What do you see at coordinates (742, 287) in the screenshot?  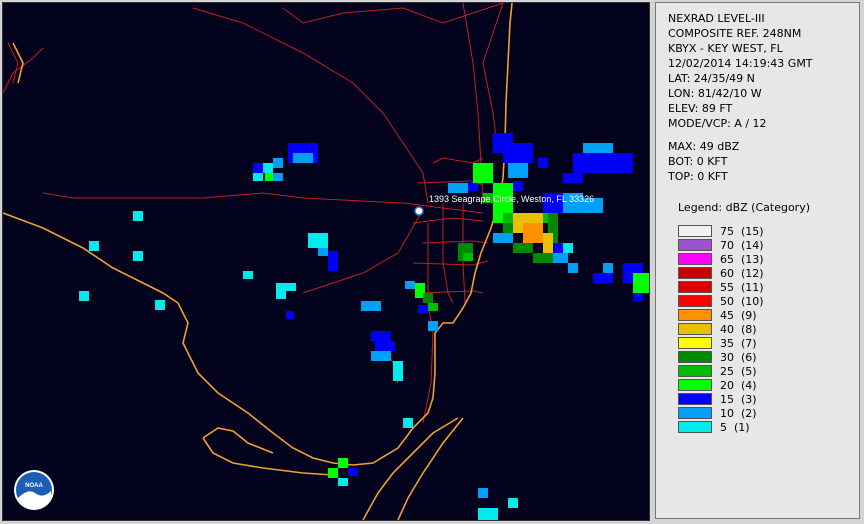 I see `legend-label: 55 (11)` at bounding box center [742, 287].